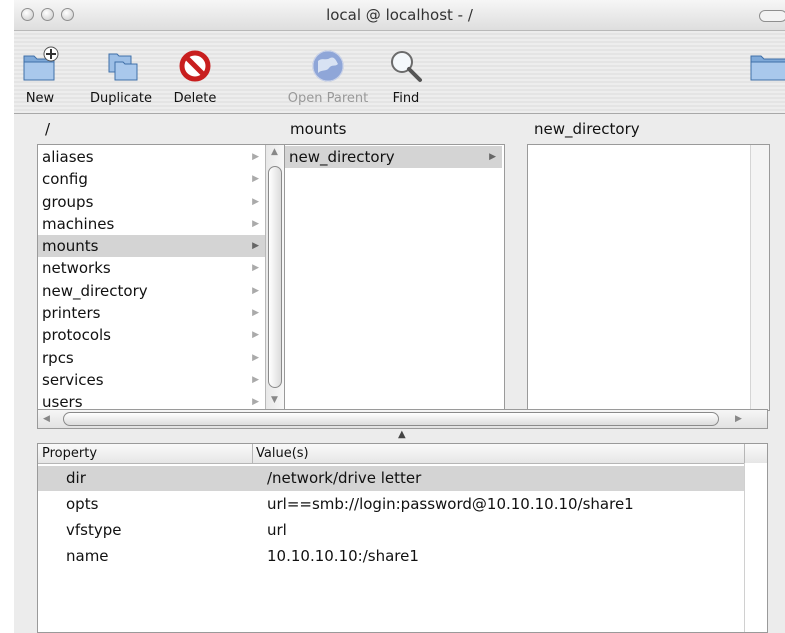 The image size is (785, 633). I want to click on new-label: New, so click(40, 98).